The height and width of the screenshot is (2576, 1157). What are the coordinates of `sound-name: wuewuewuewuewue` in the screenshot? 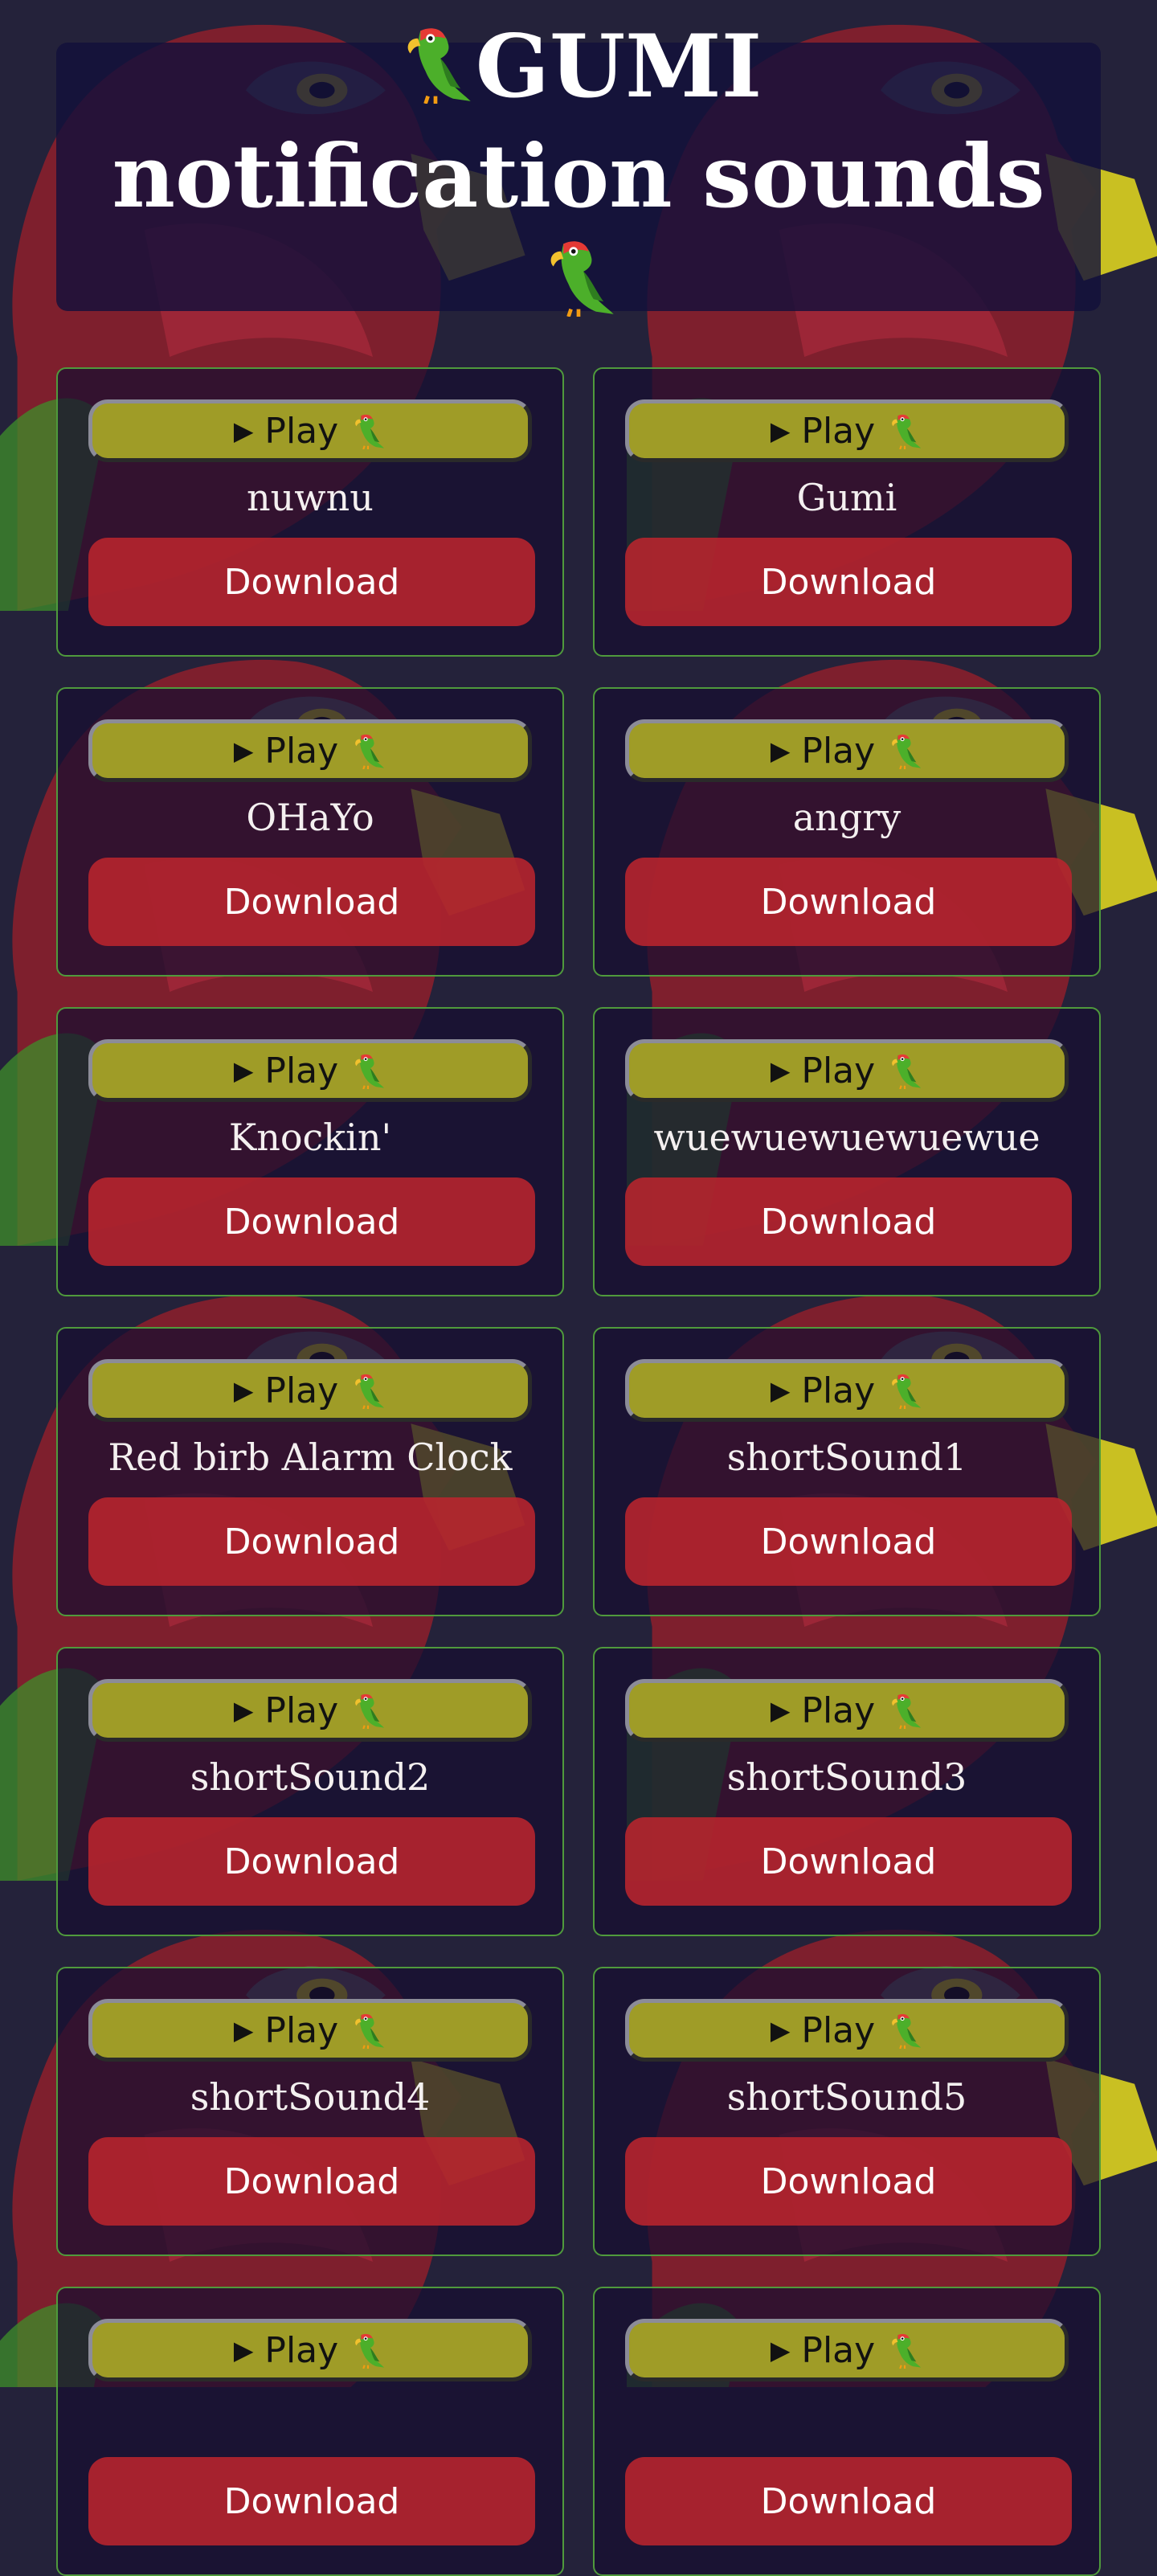 It's located at (846, 1137).